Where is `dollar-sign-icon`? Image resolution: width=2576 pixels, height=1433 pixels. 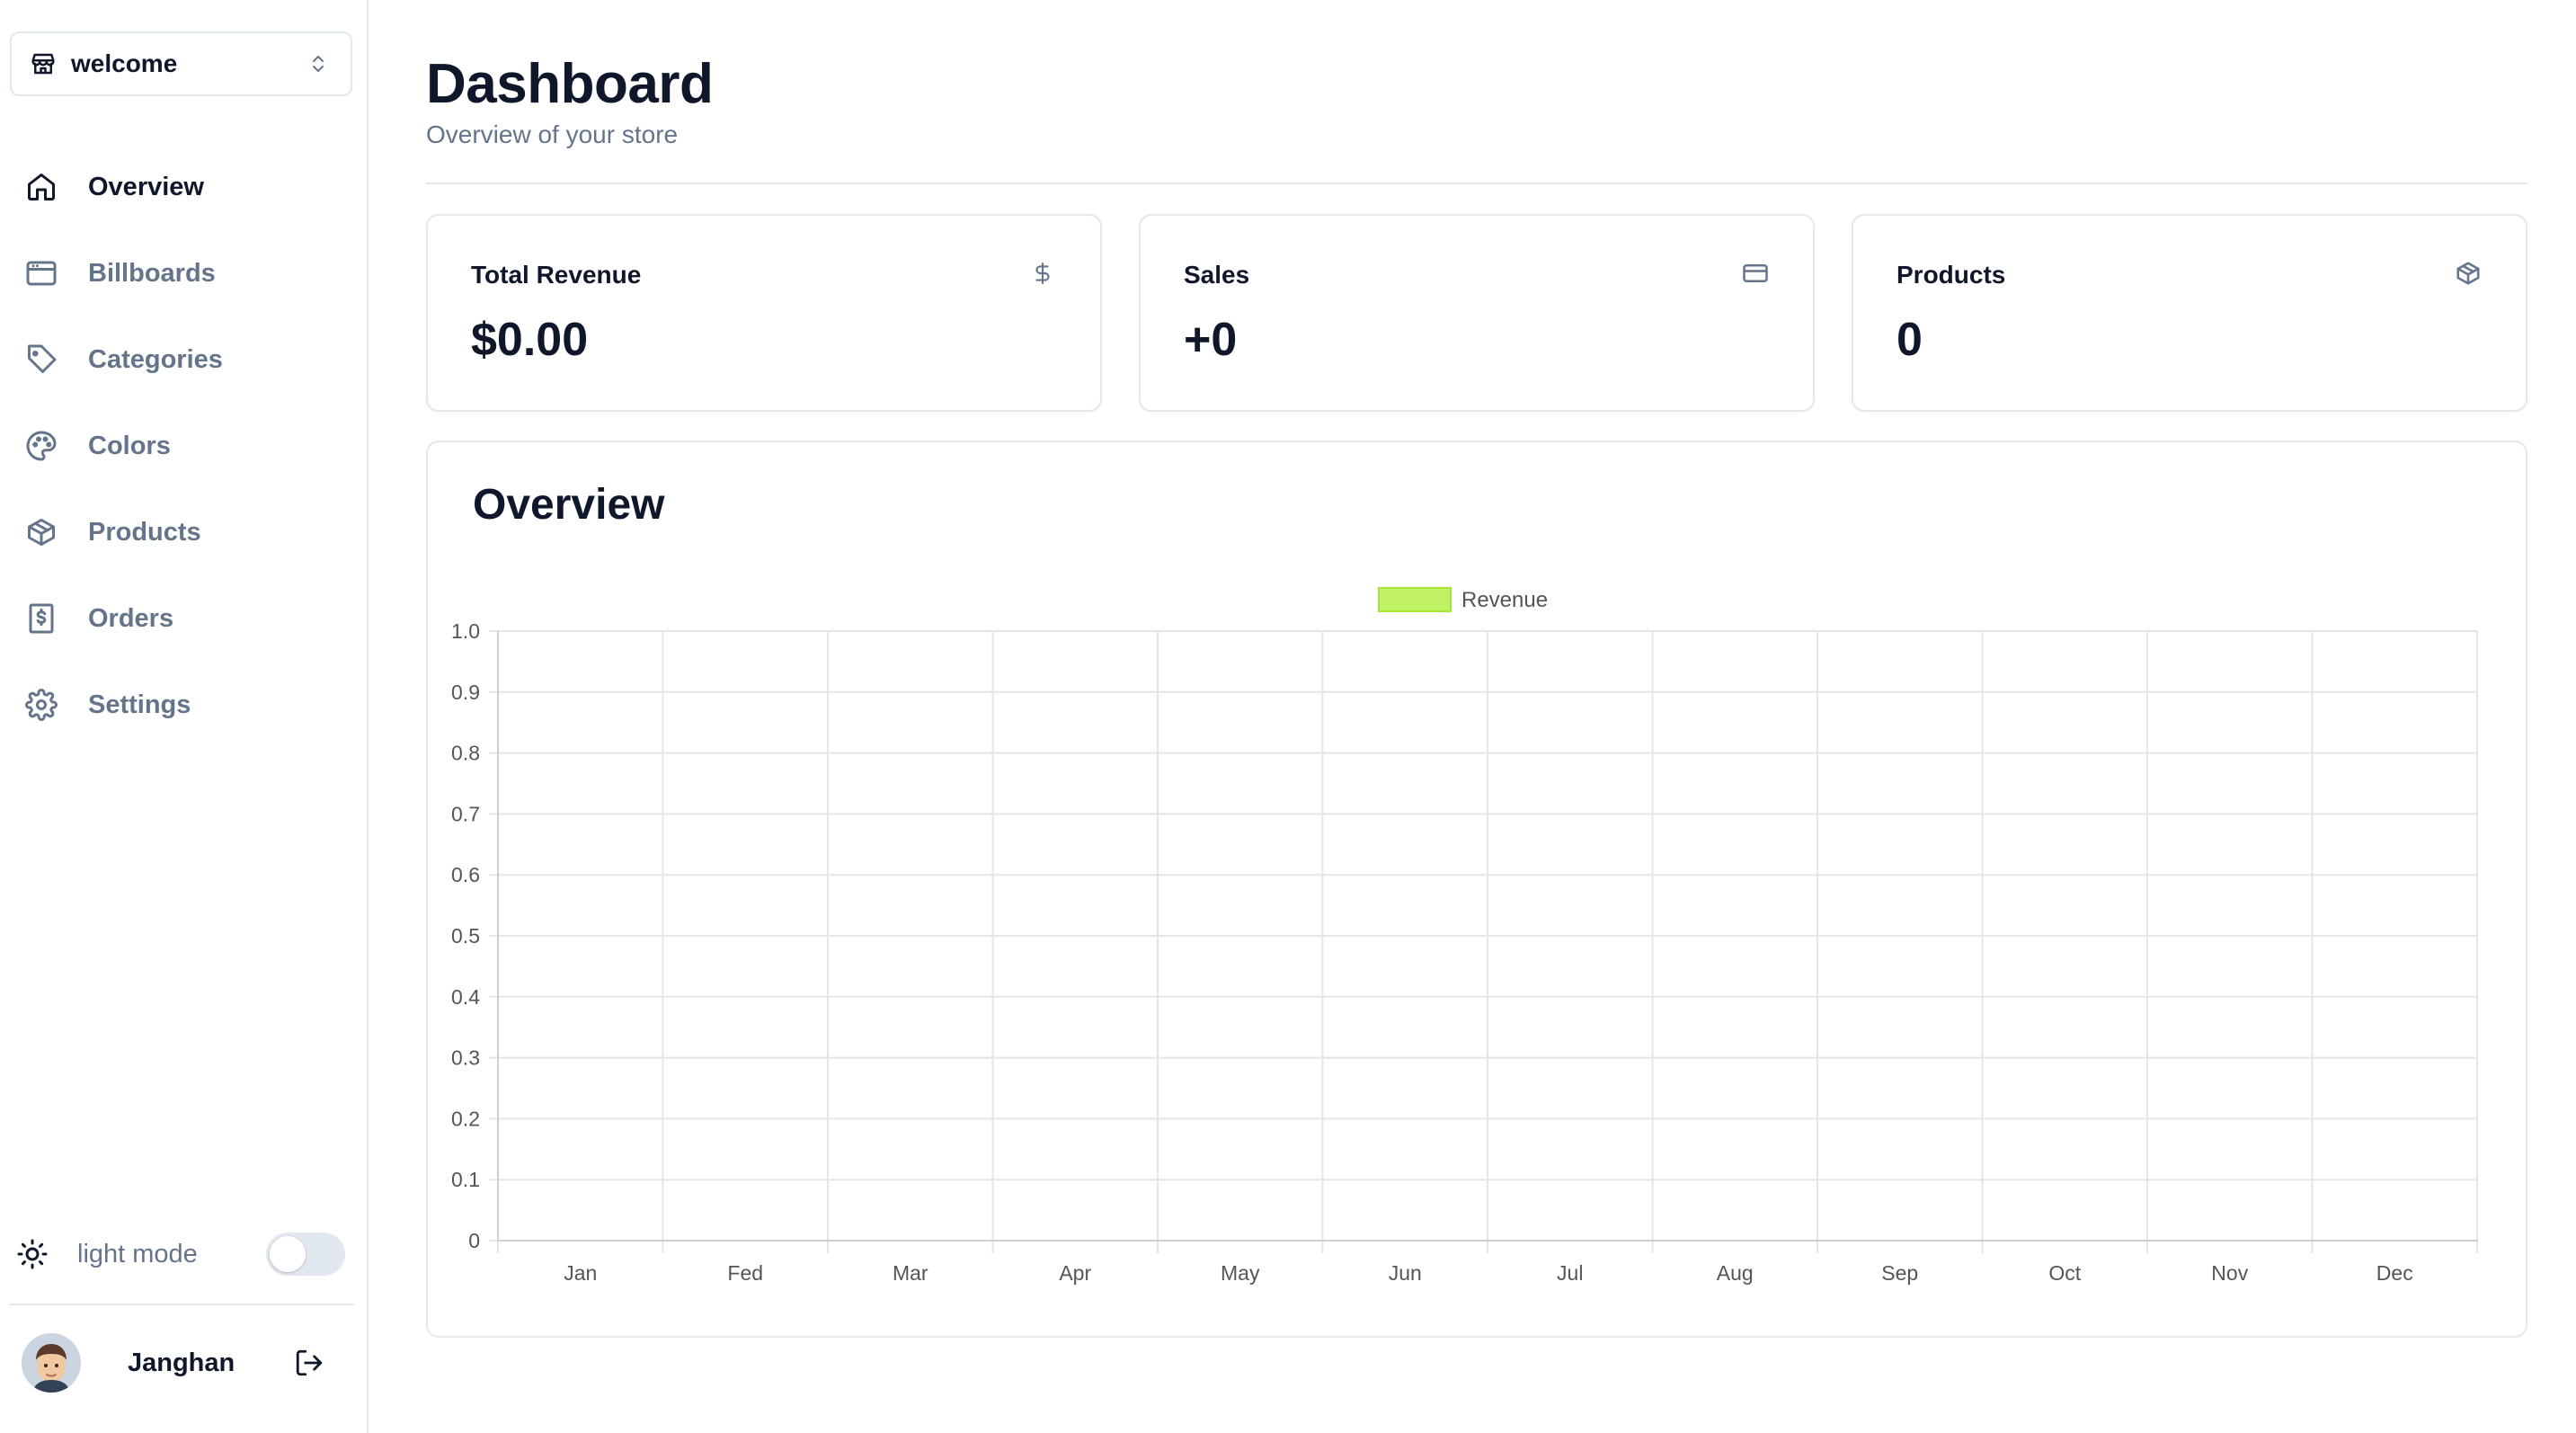
dollar-sign-icon is located at coordinates (1042, 273).